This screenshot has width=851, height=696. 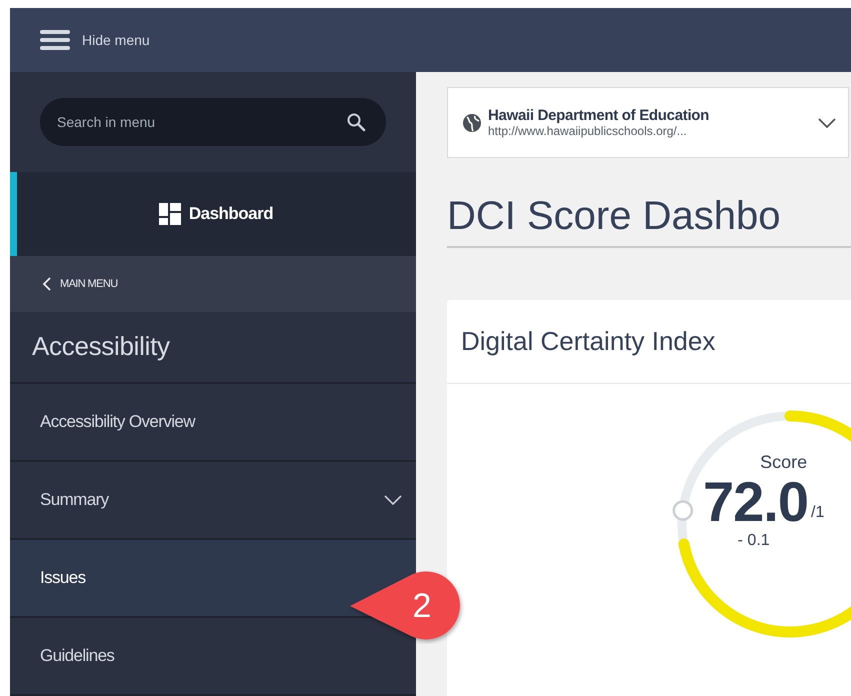 I want to click on score-value: 72.0, so click(x=755, y=502).